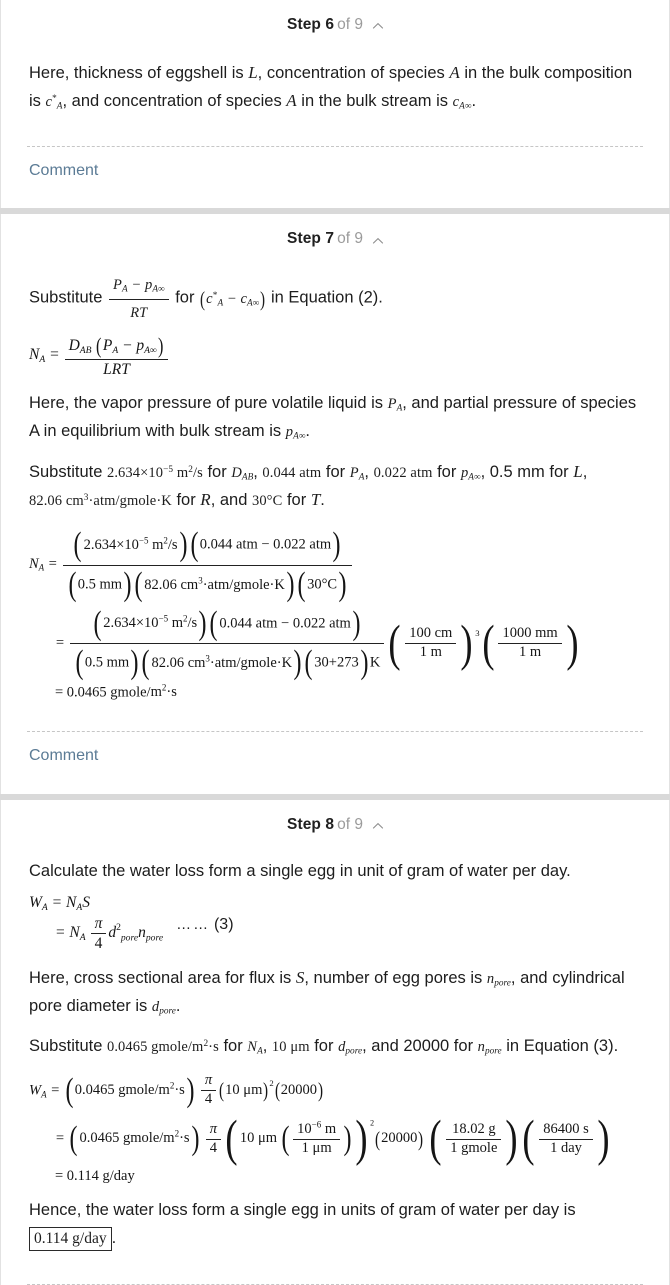  What do you see at coordinates (233, 500) in the screenshot?
I see `text-fragment: and` at bounding box center [233, 500].